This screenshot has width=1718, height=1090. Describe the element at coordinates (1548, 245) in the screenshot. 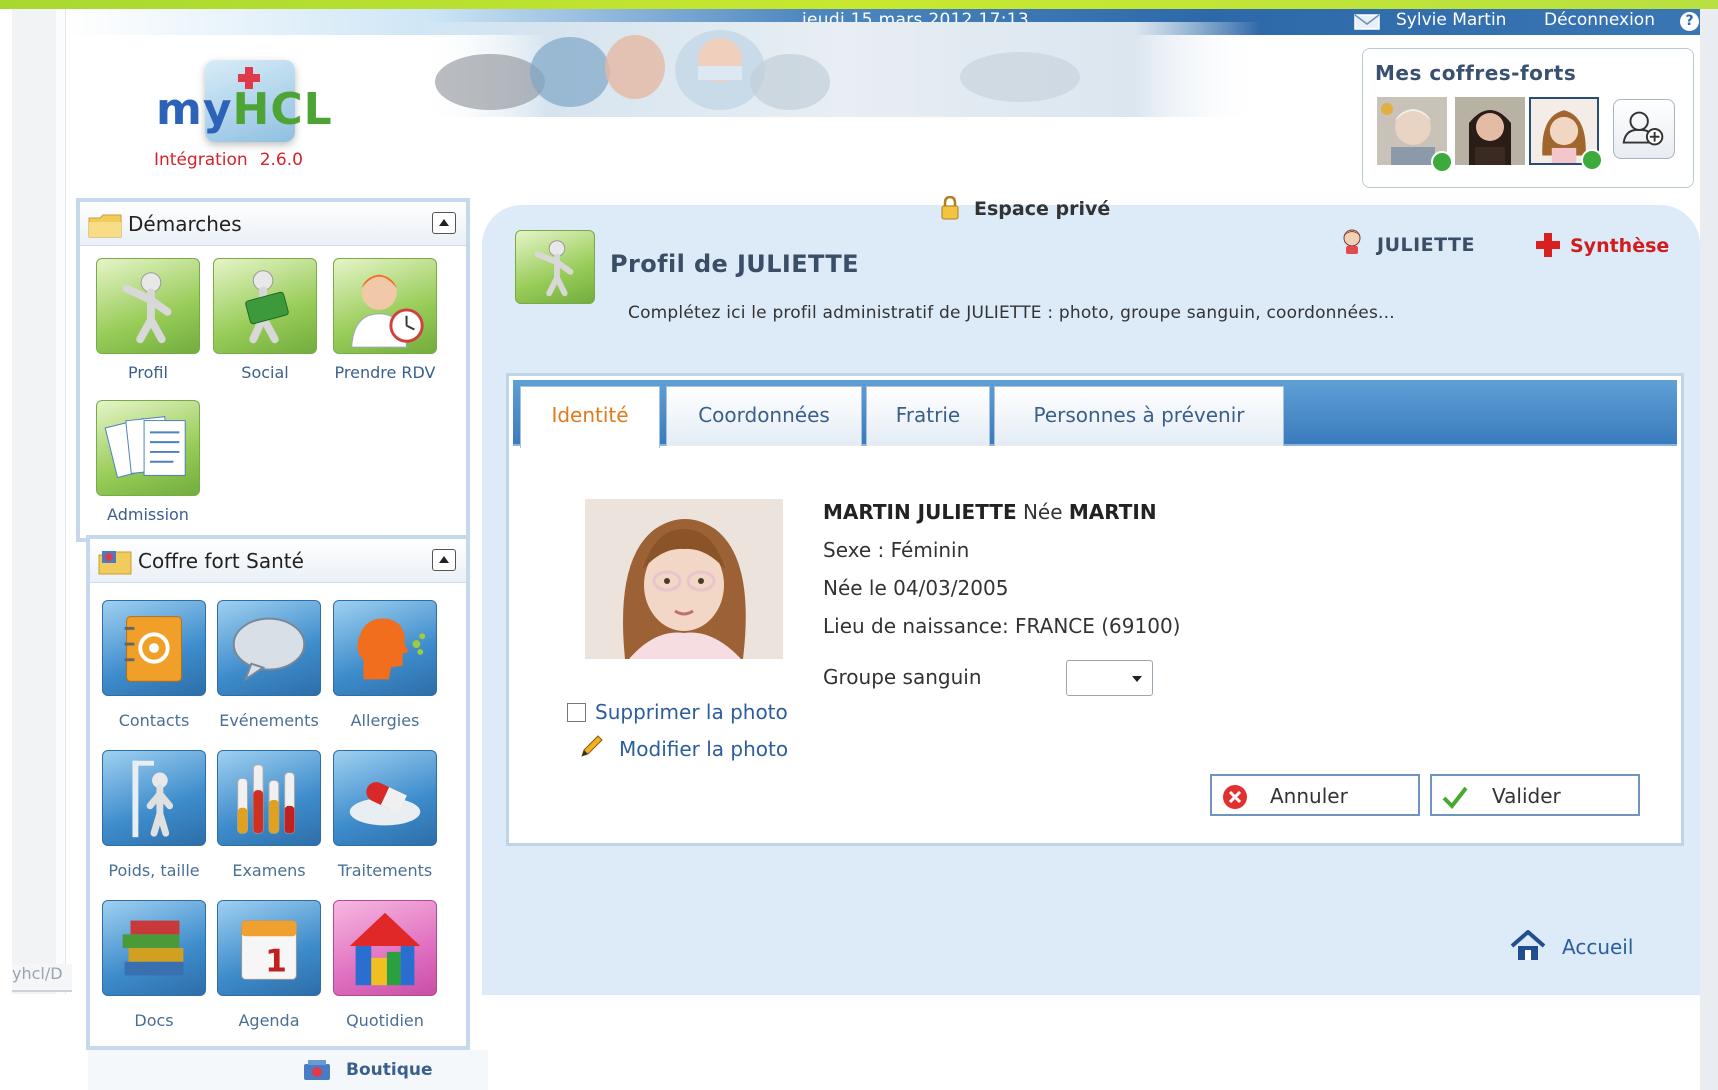

I see `synthesis-cross-icon` at that location.